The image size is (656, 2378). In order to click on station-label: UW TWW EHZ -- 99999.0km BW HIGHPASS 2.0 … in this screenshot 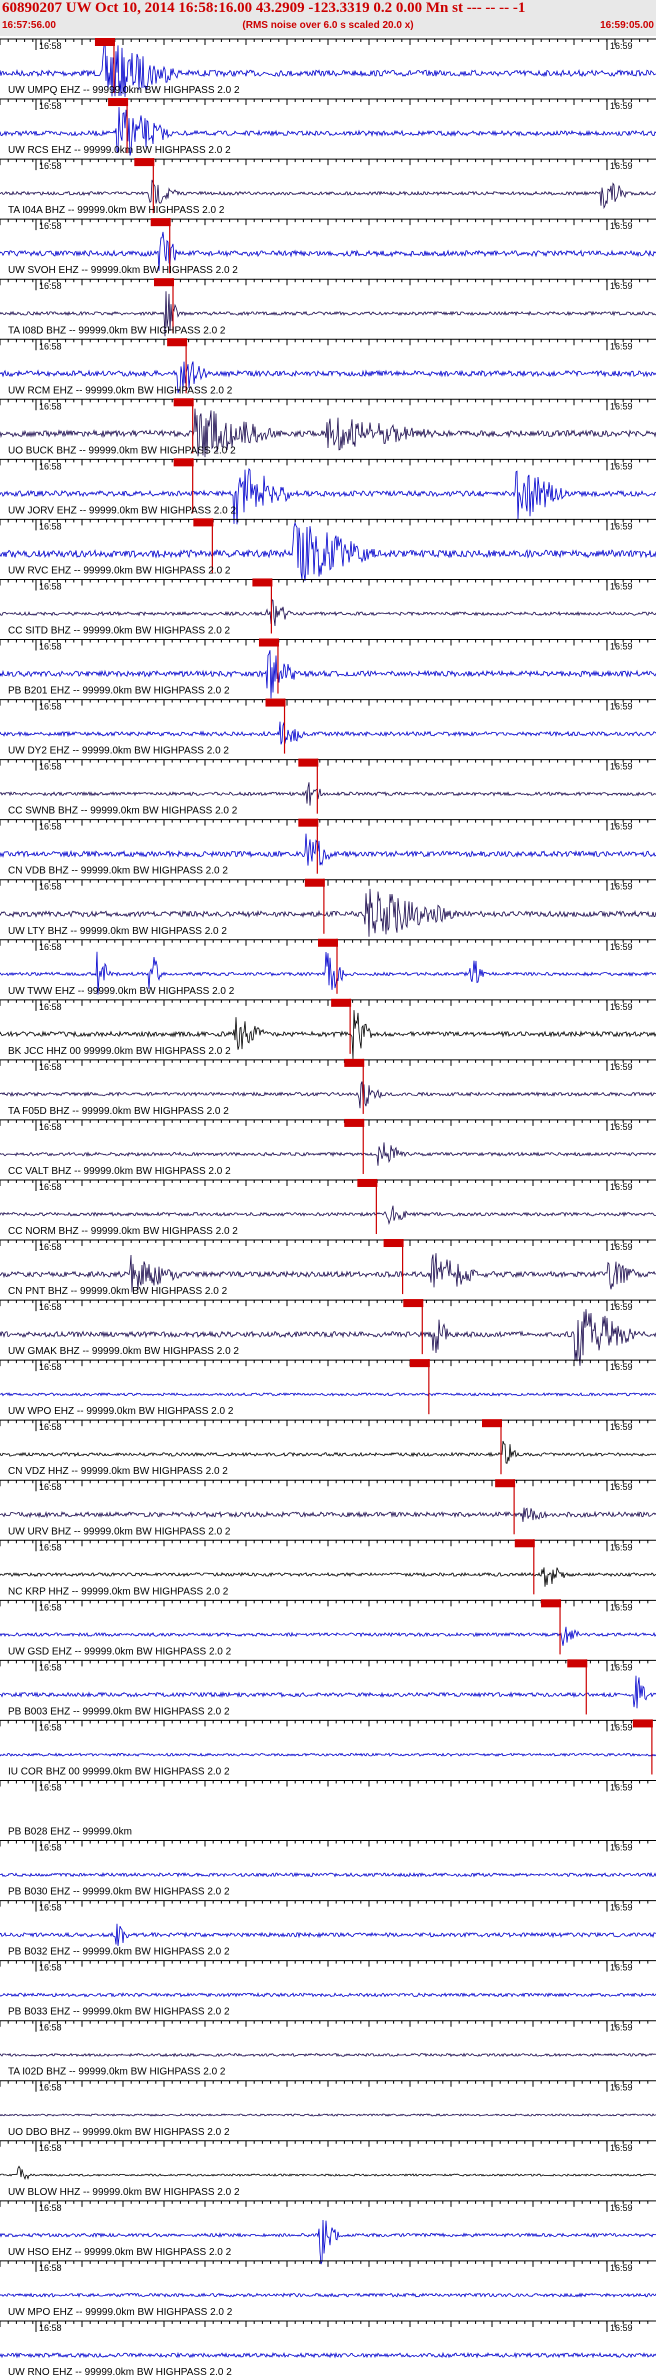, I will do `click(121, 991)`.